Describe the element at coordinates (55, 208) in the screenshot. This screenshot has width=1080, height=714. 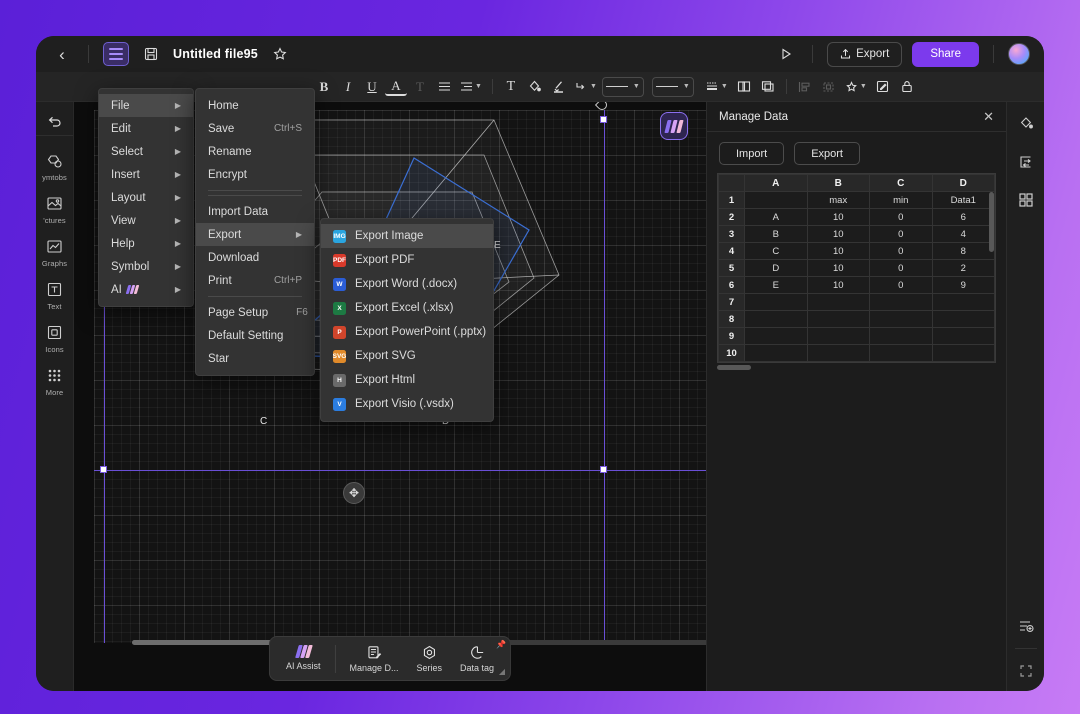
I see `sidebar-item-pictures: 'ctures` at that location.